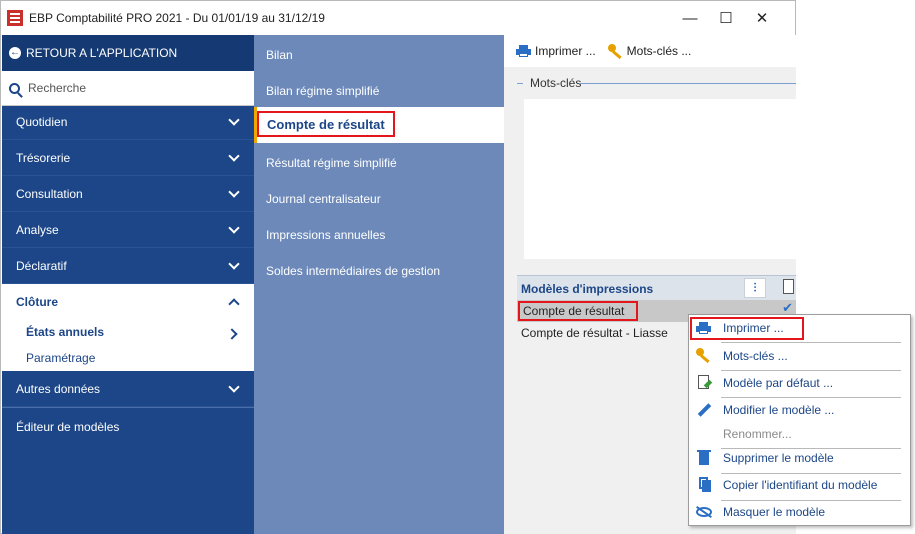 The image size is (915, 534). What do you see at coordinates (325, 235) in the screenshot?
I see `report-item-impressions-annuelles: Impressions annuelles` at bounding box center [325, 235].